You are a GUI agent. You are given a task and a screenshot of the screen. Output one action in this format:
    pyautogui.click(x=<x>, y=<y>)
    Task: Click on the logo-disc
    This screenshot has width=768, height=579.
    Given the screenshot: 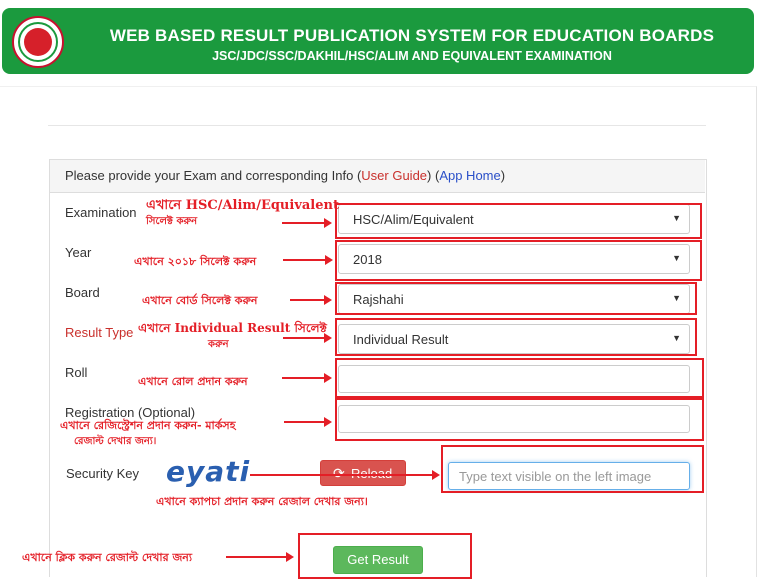 What is the action you would take?
    pyautogui.click(x=38, y=42)
    